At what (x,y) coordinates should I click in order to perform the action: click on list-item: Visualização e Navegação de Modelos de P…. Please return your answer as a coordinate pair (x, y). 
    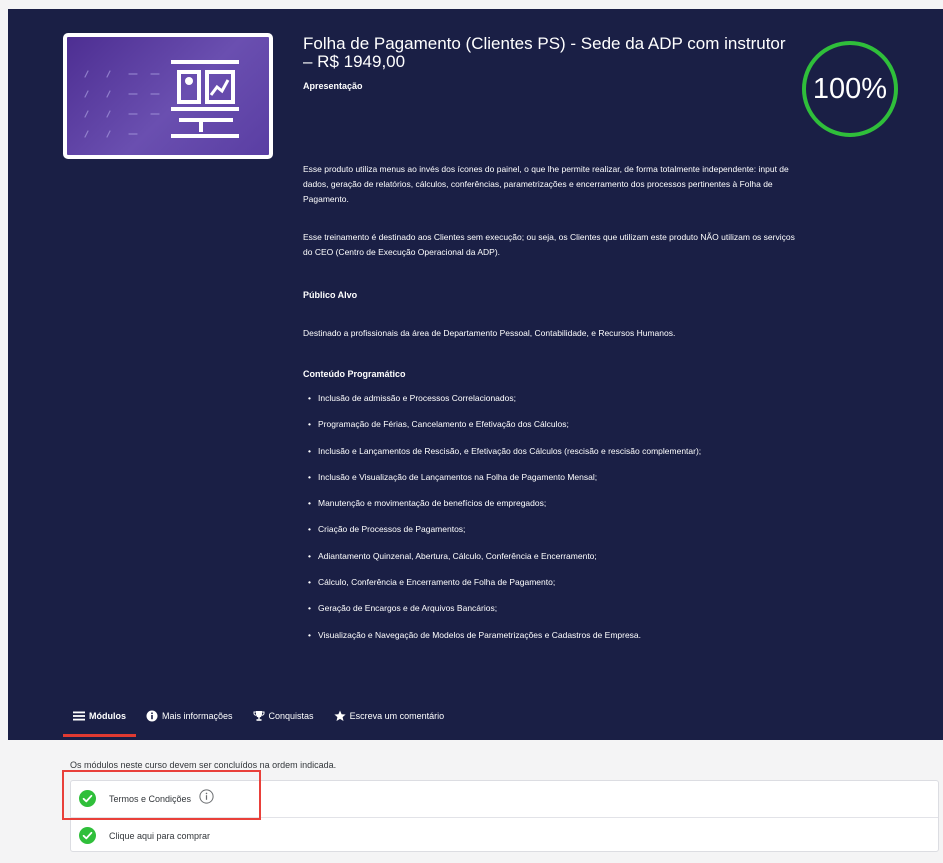
    Looking at the image, I should click on (502, 635).